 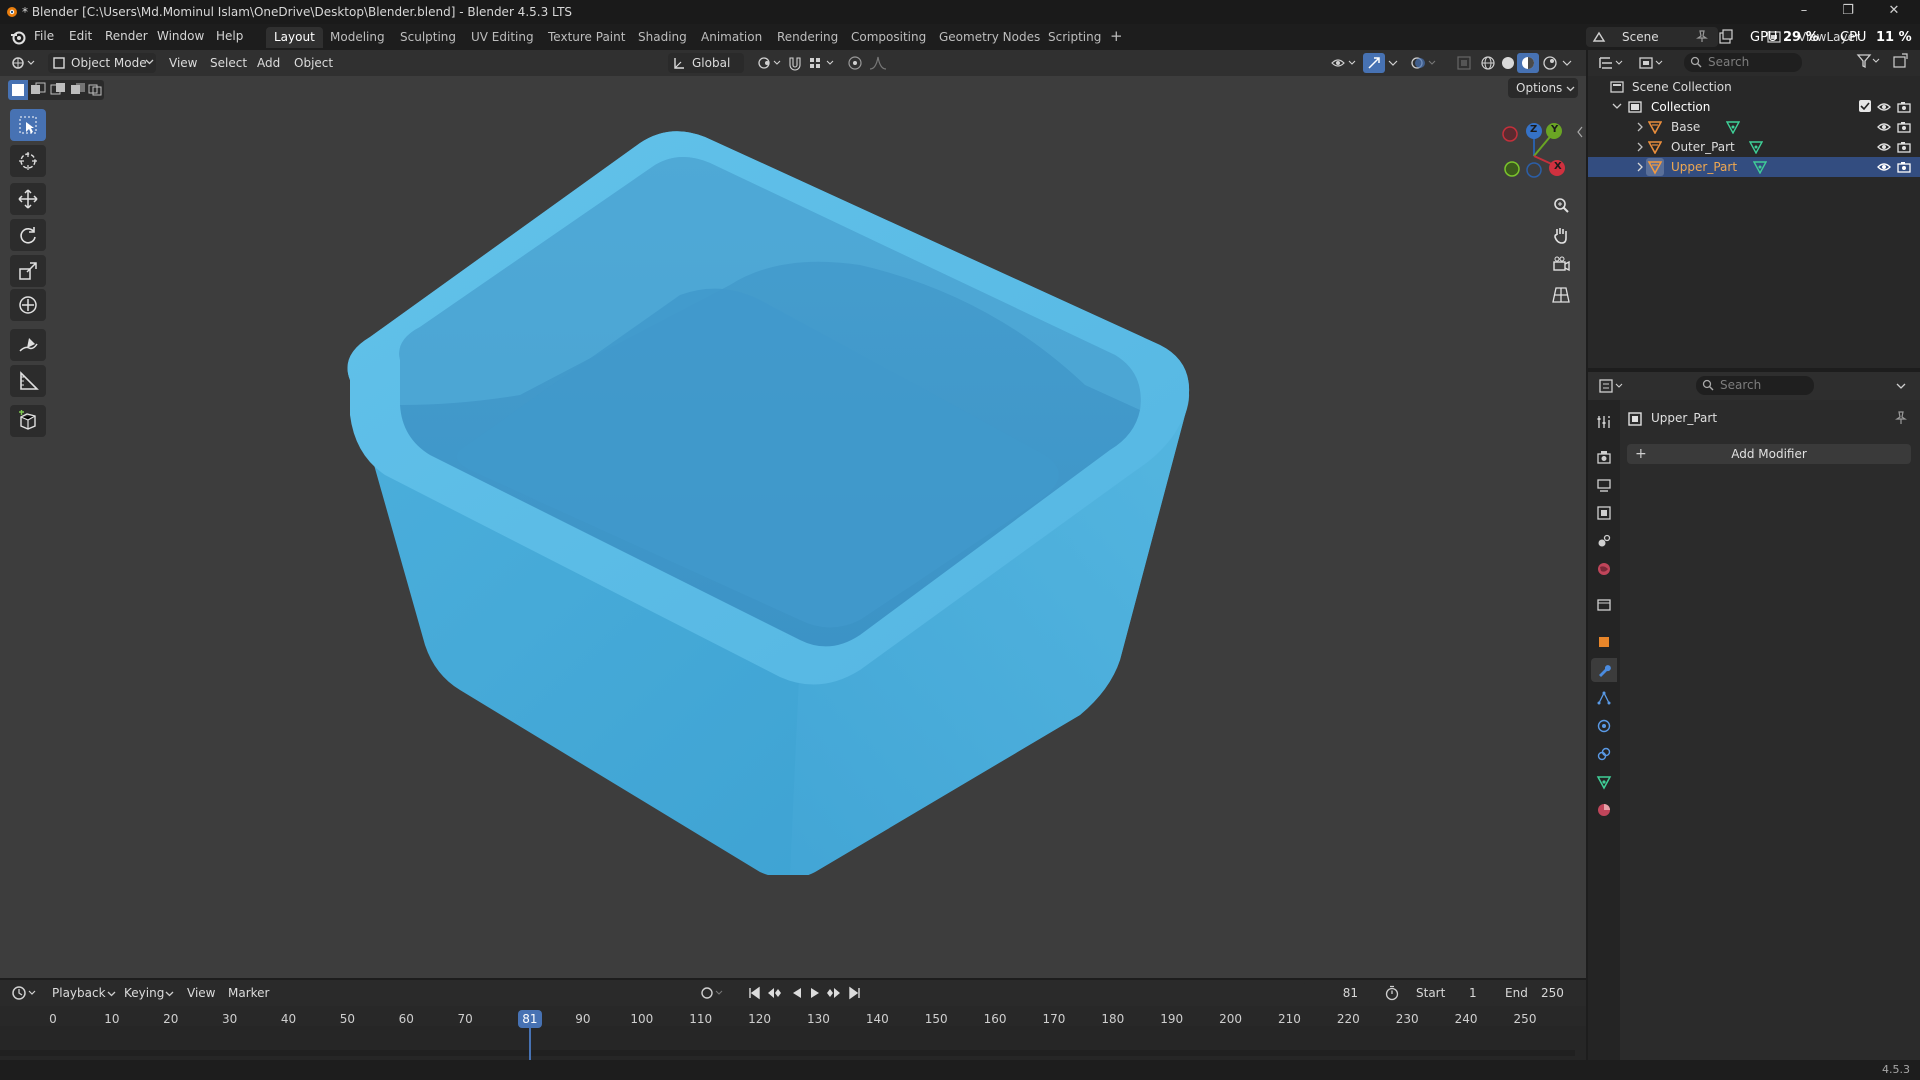 What do you see at coordinates (80, 36) in the screenshot?
I see `menu-edit: Edit` at bounding box center [80, 36].